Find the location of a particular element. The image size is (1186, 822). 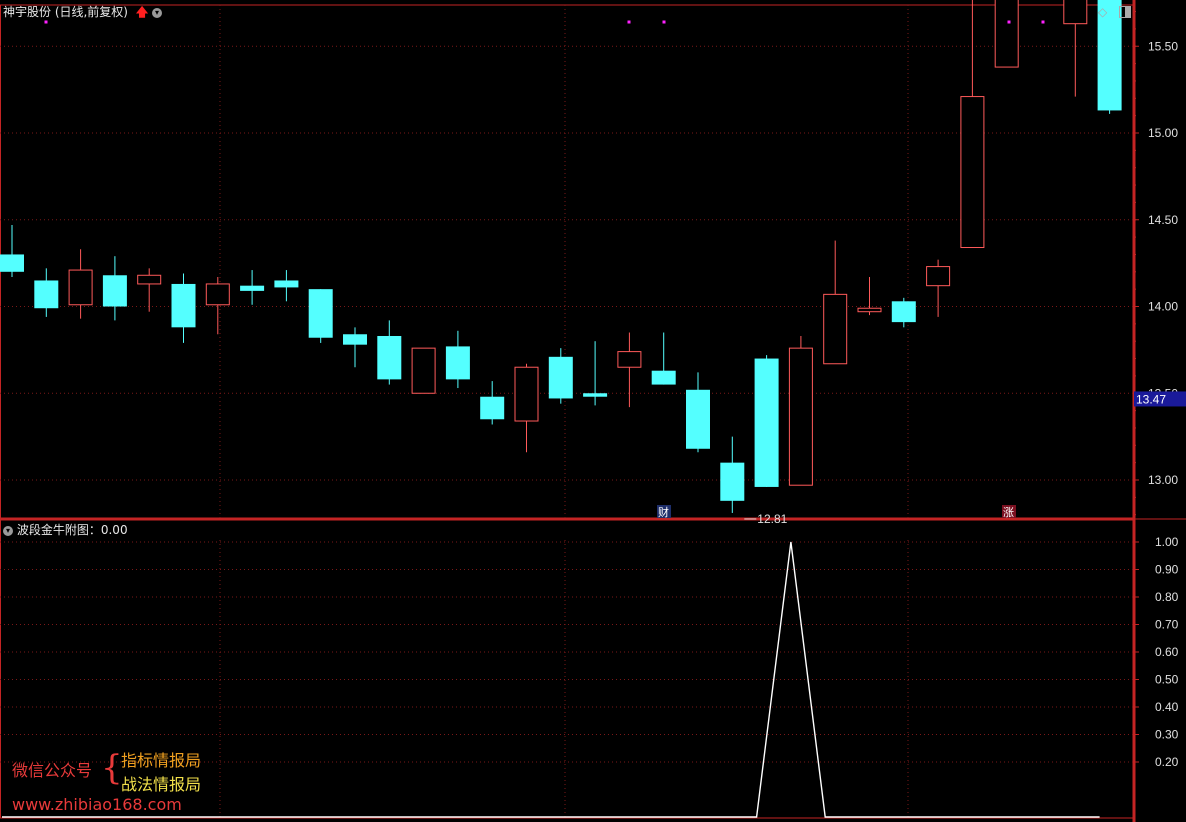

price-tick-label: 14.00 is located at coordinates (1163, 307).